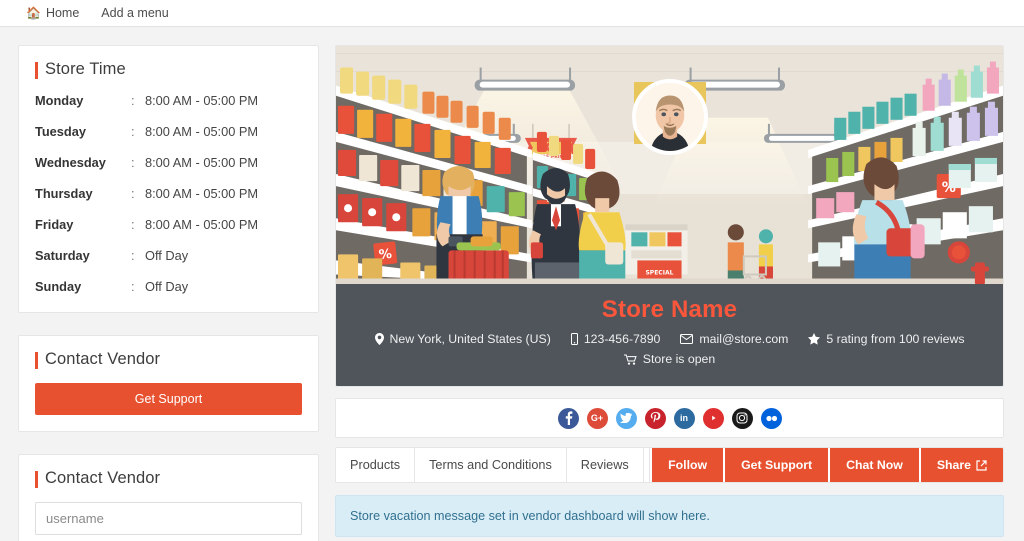  Describe the element at coordinates (58, 286) in the screenshot. I see `store-time-day: Sunday` at that location.